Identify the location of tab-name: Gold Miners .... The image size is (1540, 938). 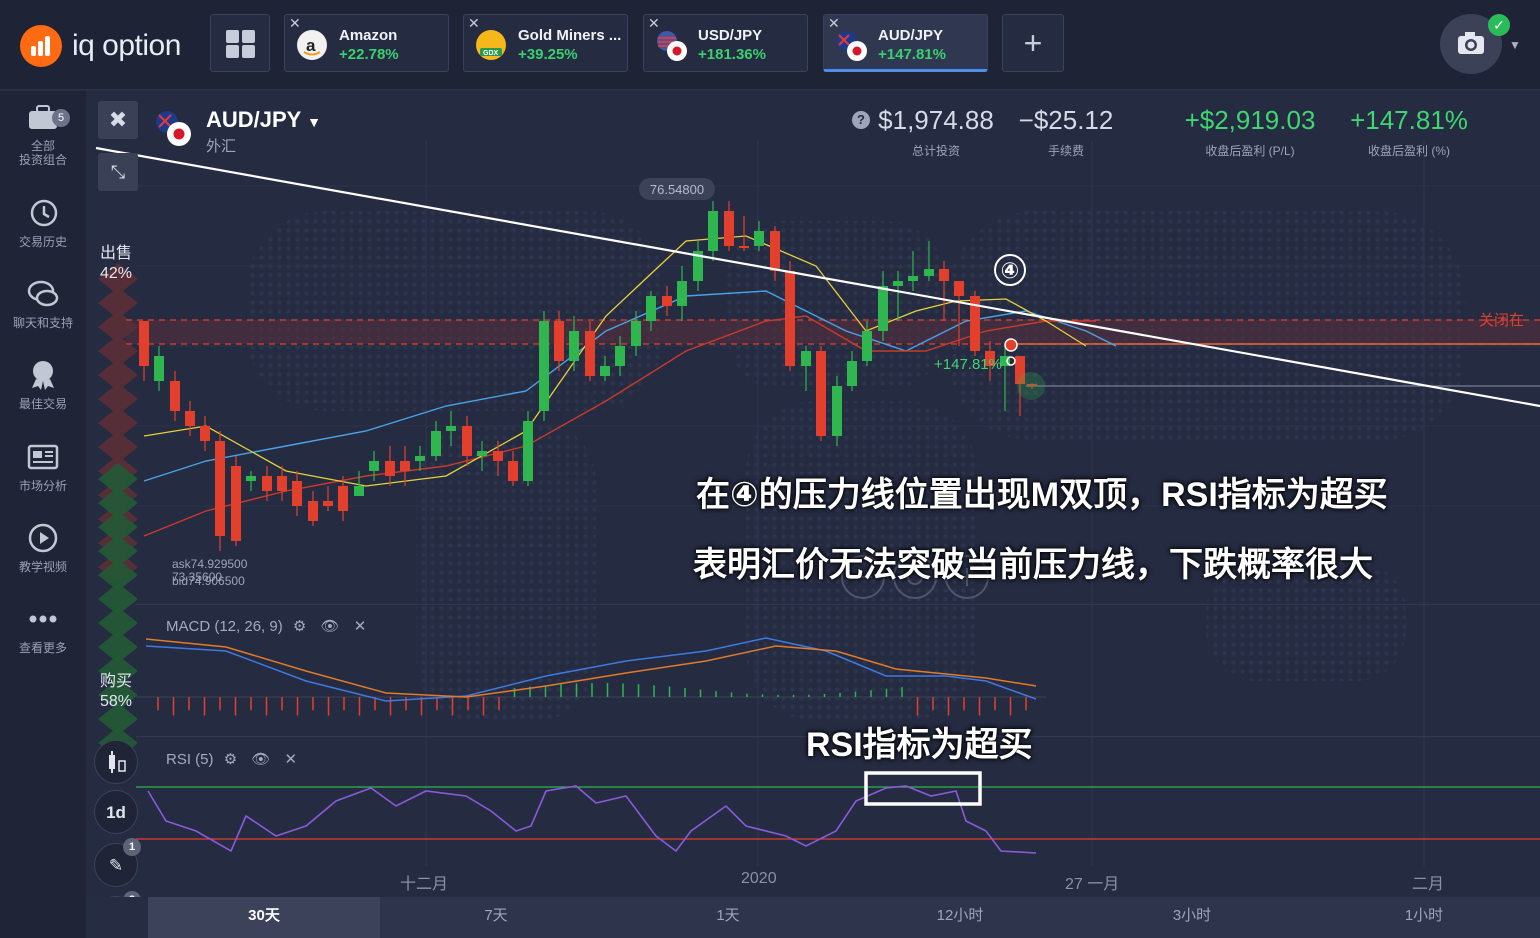
(570, 35).